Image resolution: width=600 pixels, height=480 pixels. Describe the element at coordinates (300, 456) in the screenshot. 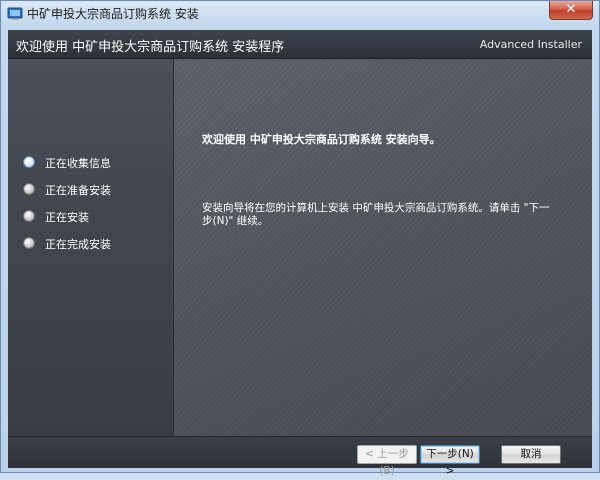

I see `button-bar: < 上一步(B) 下一步(N) > 取消` at that location.